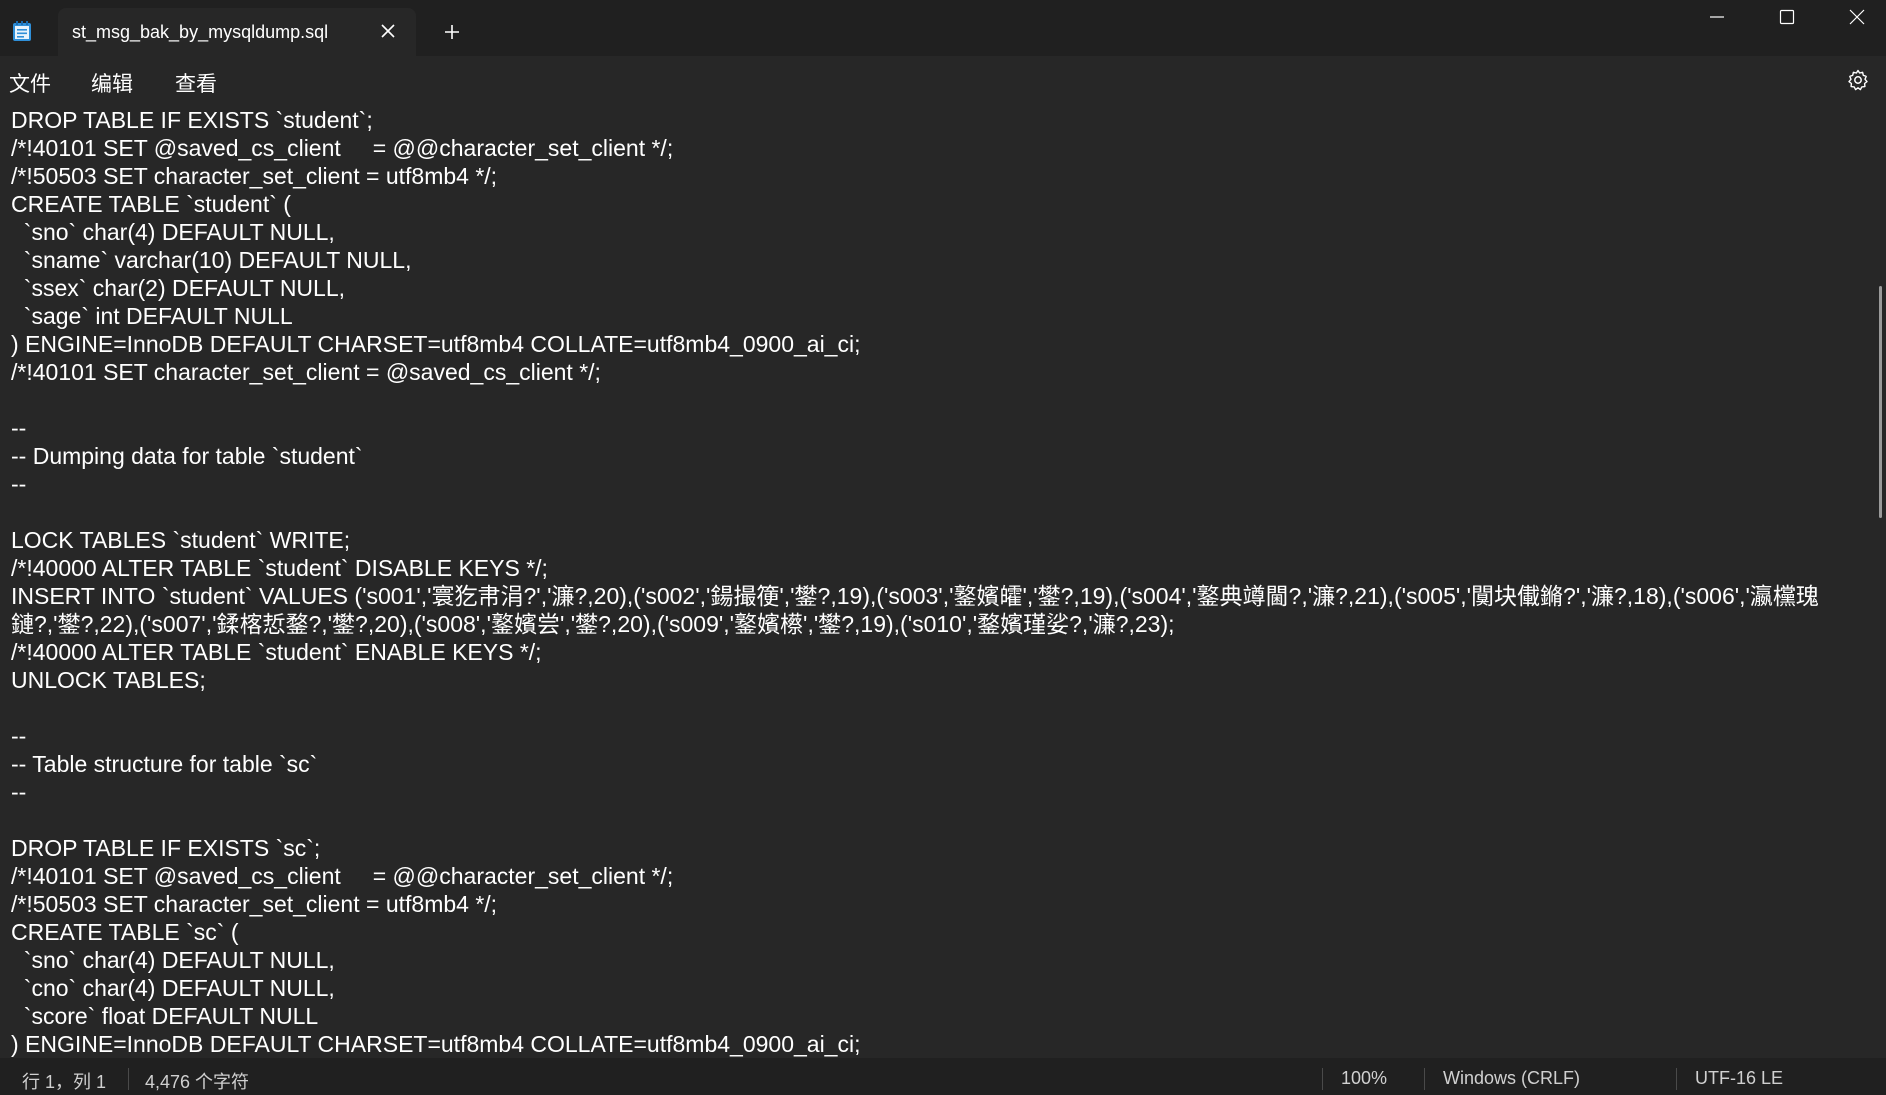 Image resolution: width=1886 pixels, height=1095 pixels. Describe the element at coordinates (152, 316) in the screenshot. I see `code-line: `sage` int DEFAULT NULL` at that location.